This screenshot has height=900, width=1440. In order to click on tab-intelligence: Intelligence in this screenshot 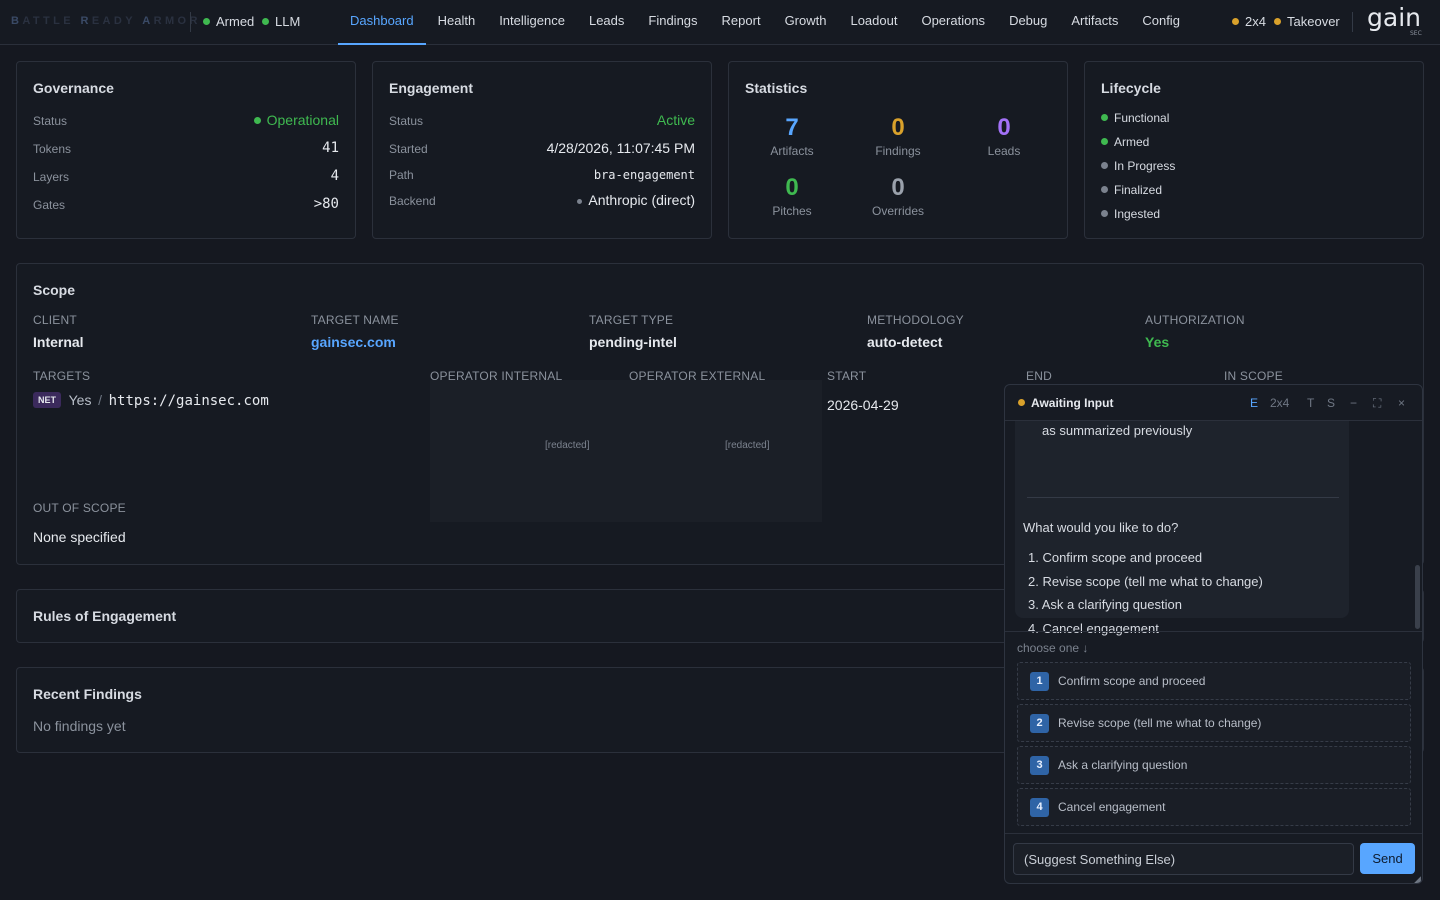, I will do `click(532, 22)`.